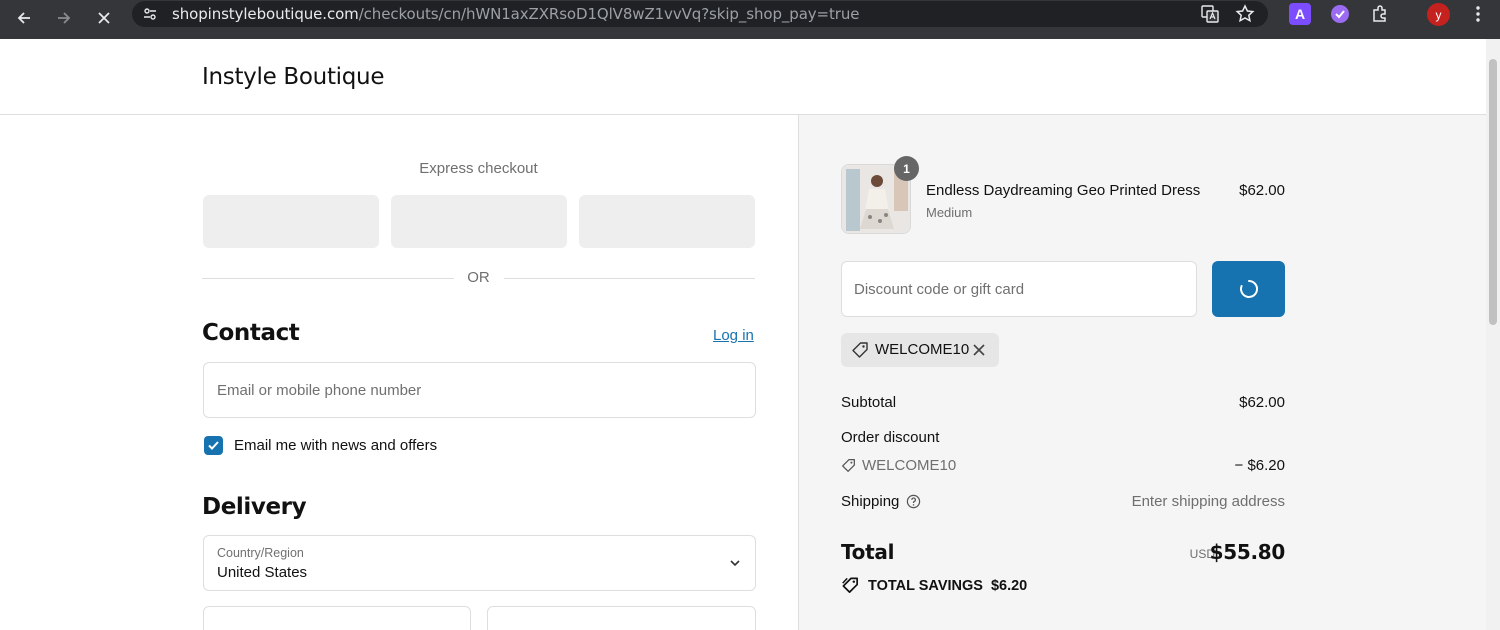  Describe the element at coordinates (870, 501) in the screenshot. I see `shipping-label: Shipping` at that location.